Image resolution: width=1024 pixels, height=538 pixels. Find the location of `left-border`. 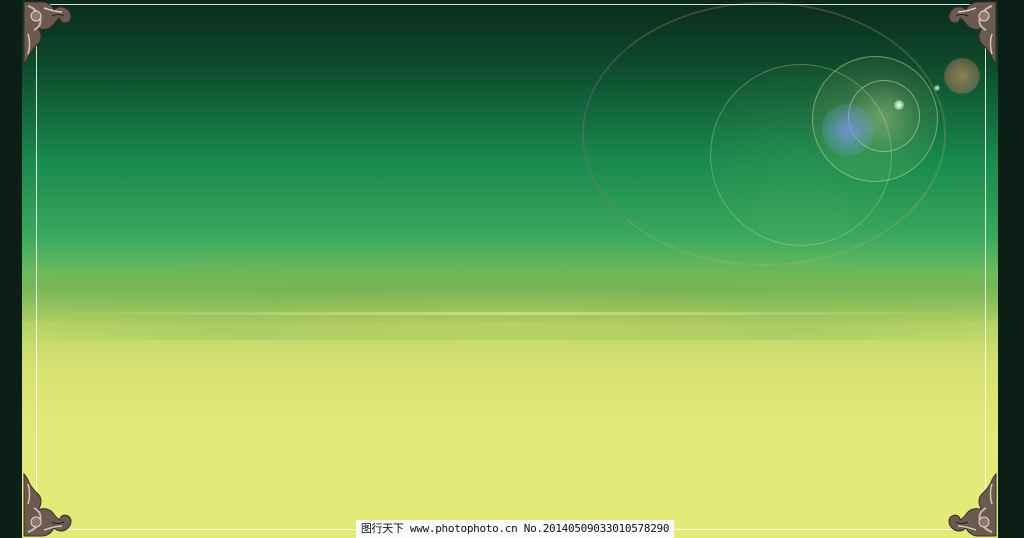

left-border is located at coordinates (11, 269).